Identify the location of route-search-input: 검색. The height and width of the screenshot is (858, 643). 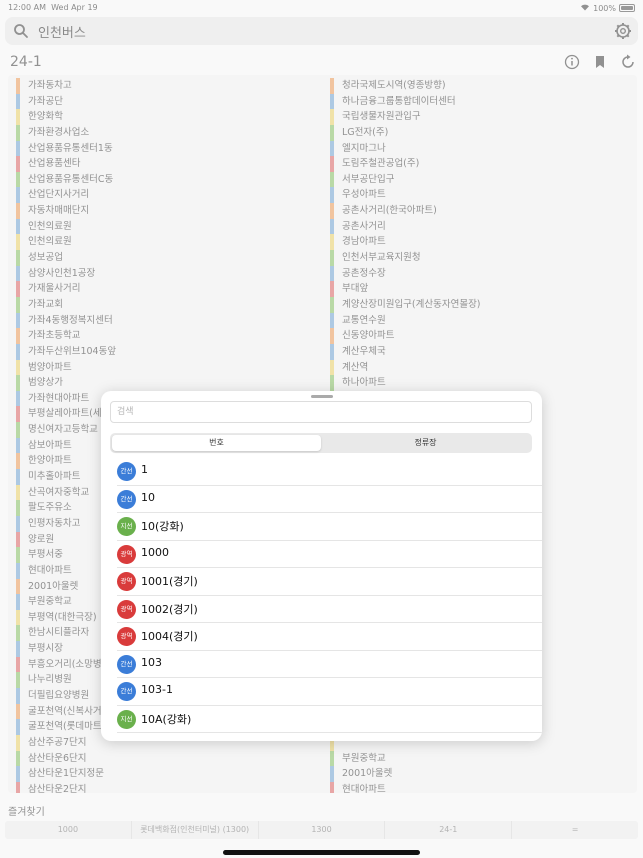
(321, 412).